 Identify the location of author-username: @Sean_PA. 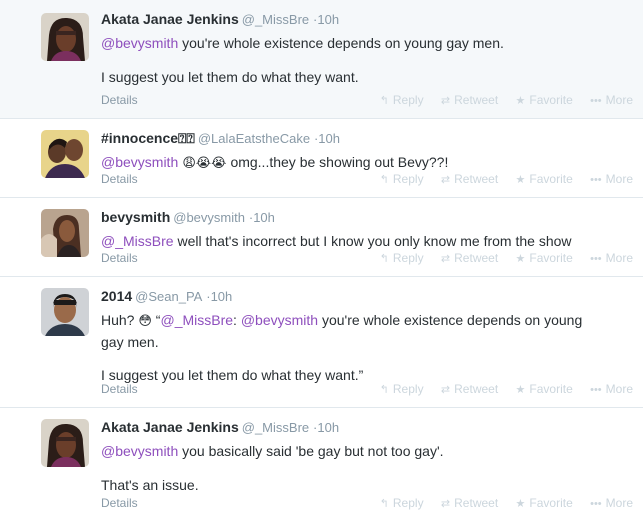
(168, 296).